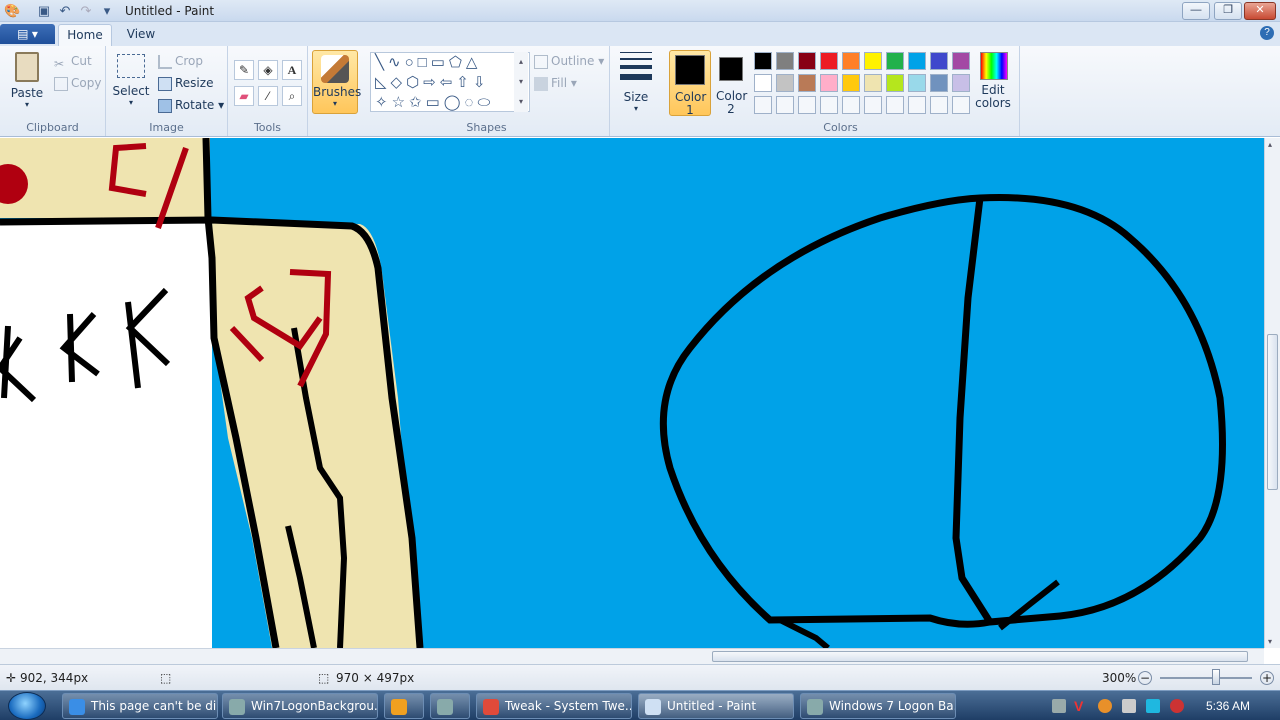  Describe the element at coordinates (268, 70) in the screenshot. I see `fill-bucket-icon: ◈` at that location.